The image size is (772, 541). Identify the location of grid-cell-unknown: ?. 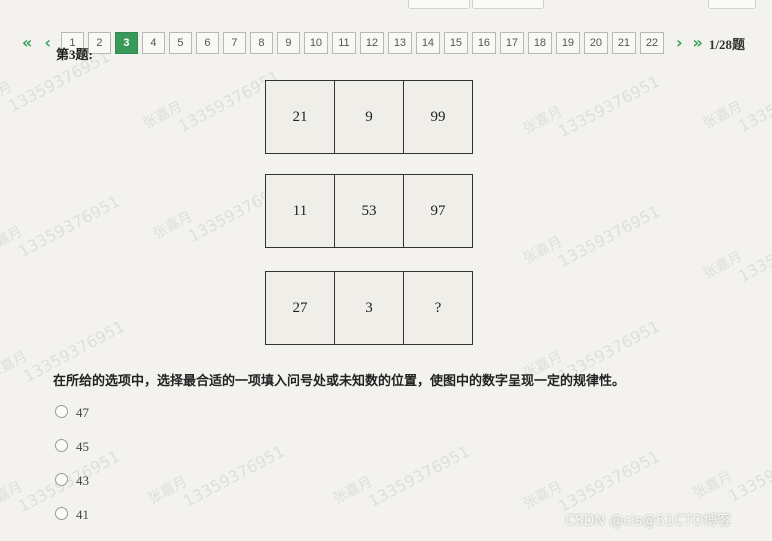
(438, 307).